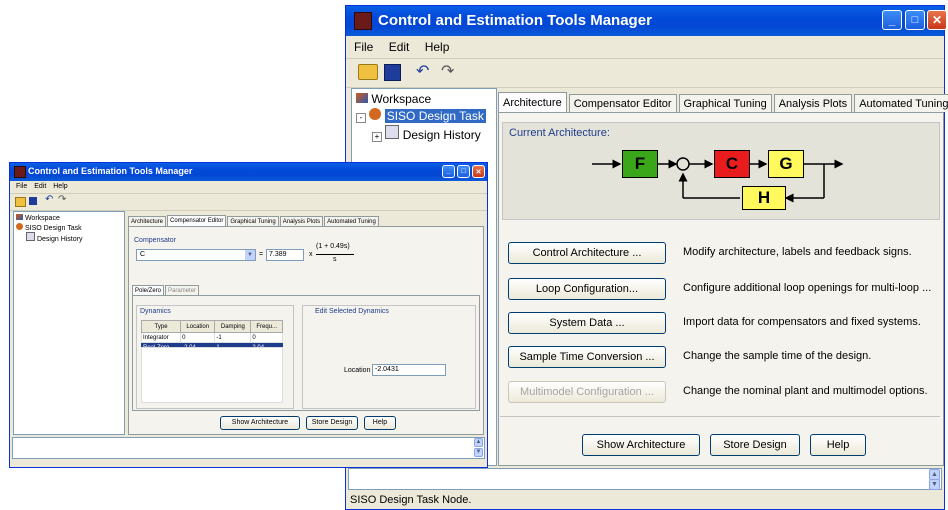 This screenshot has width=948, height=510. I want to click on small-tree-child-label: Design History, so click(59, 239).